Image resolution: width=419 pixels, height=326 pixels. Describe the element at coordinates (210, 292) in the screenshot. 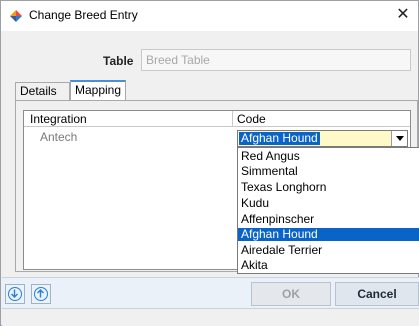

I see `button-bar: OK Cancel` at that location.